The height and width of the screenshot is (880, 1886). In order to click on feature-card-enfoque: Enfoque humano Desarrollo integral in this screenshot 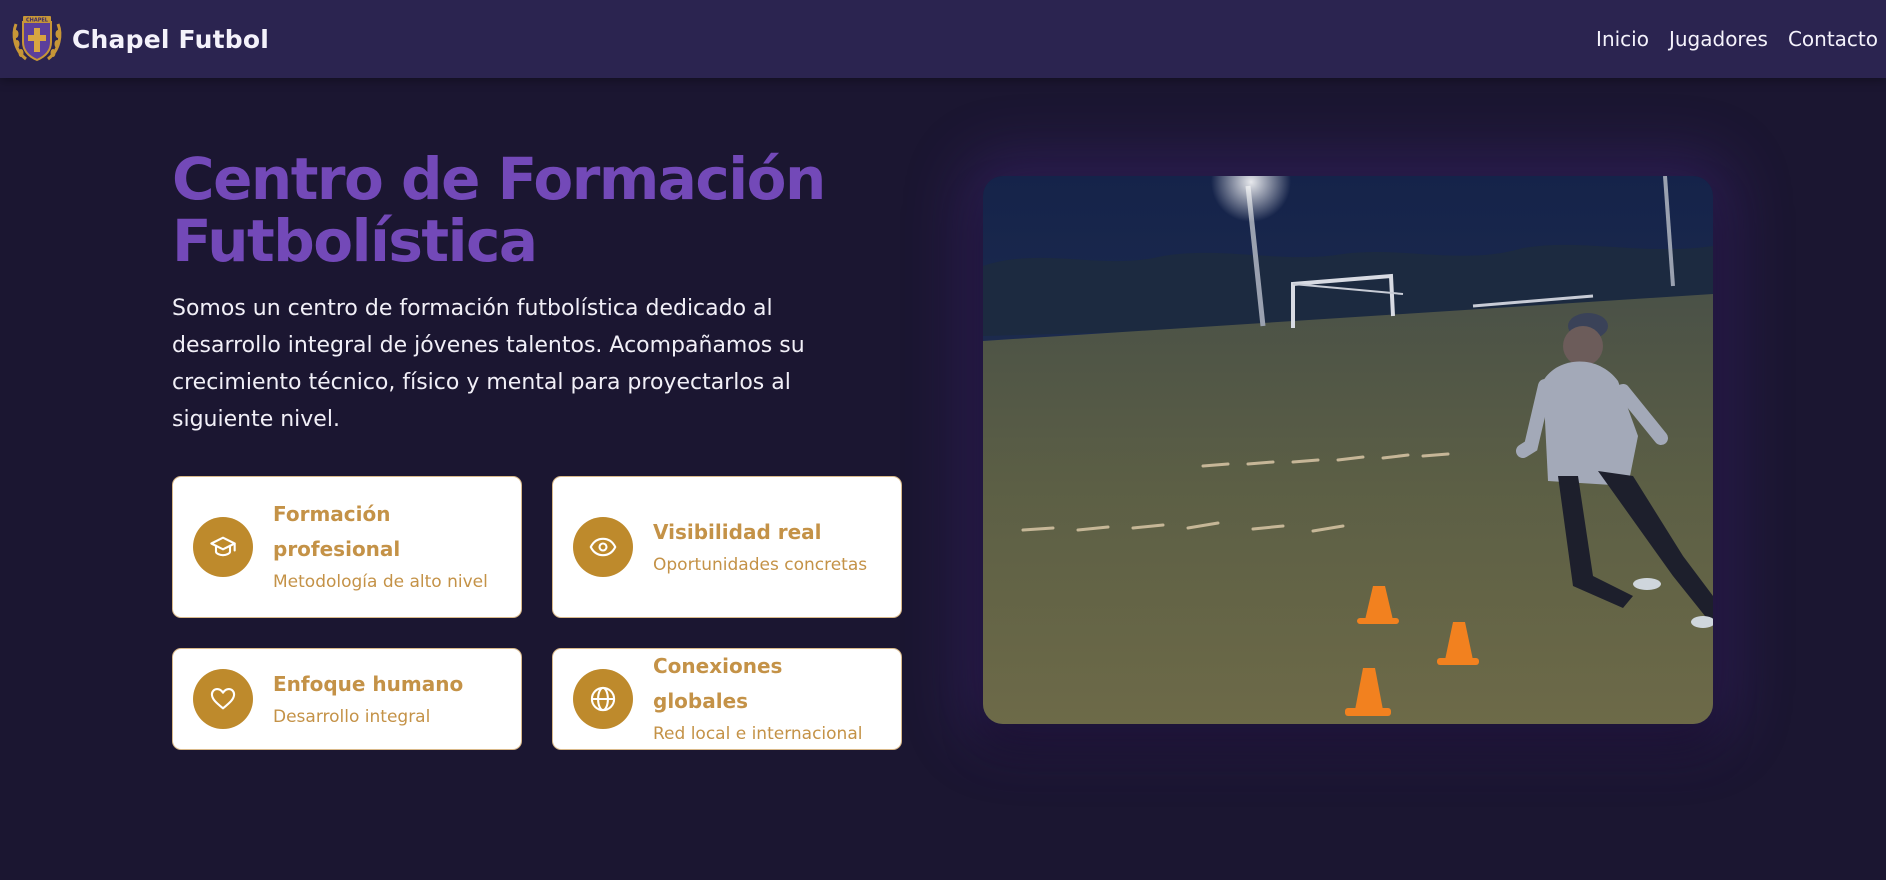, I will do `click(347, 699)`.